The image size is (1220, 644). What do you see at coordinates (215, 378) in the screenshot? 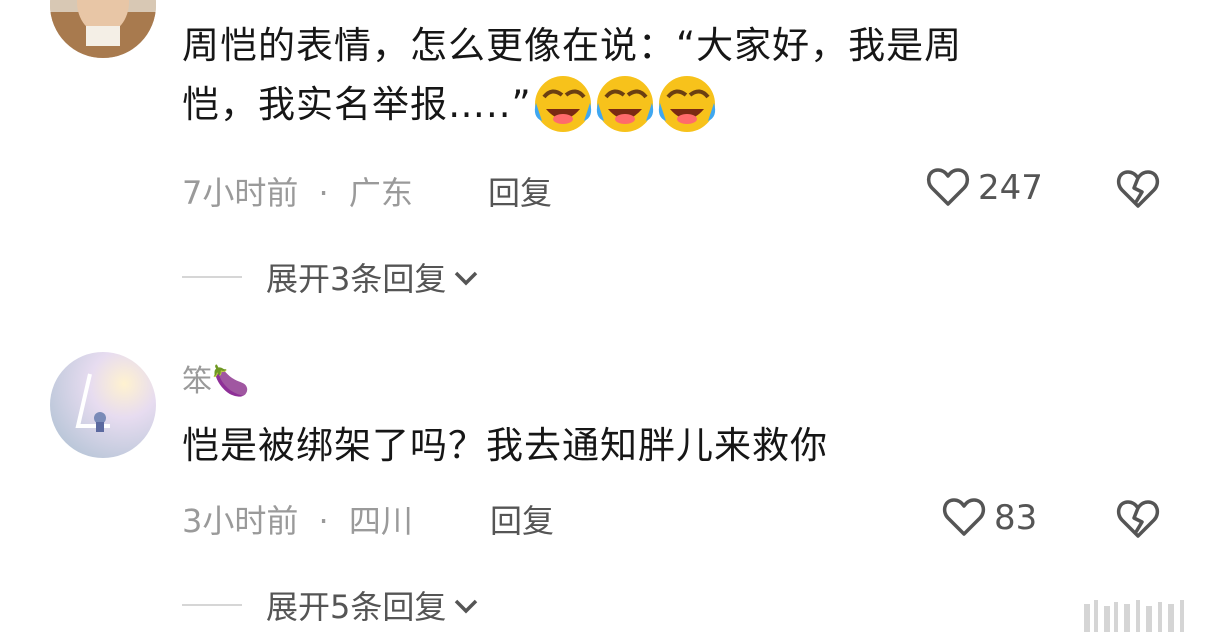
I see `username: 笨🍆` at bounding box center [215, 378].